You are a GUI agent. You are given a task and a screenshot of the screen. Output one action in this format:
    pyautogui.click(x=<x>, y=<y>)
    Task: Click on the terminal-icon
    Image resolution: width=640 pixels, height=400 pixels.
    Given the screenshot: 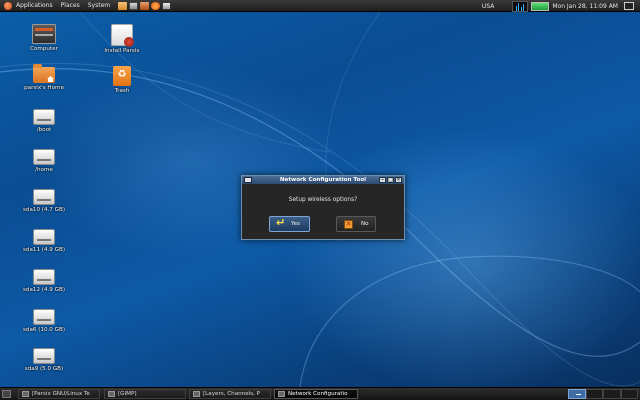 What is the action you would take?
    pyautogui.click(x=25, y=394)
    